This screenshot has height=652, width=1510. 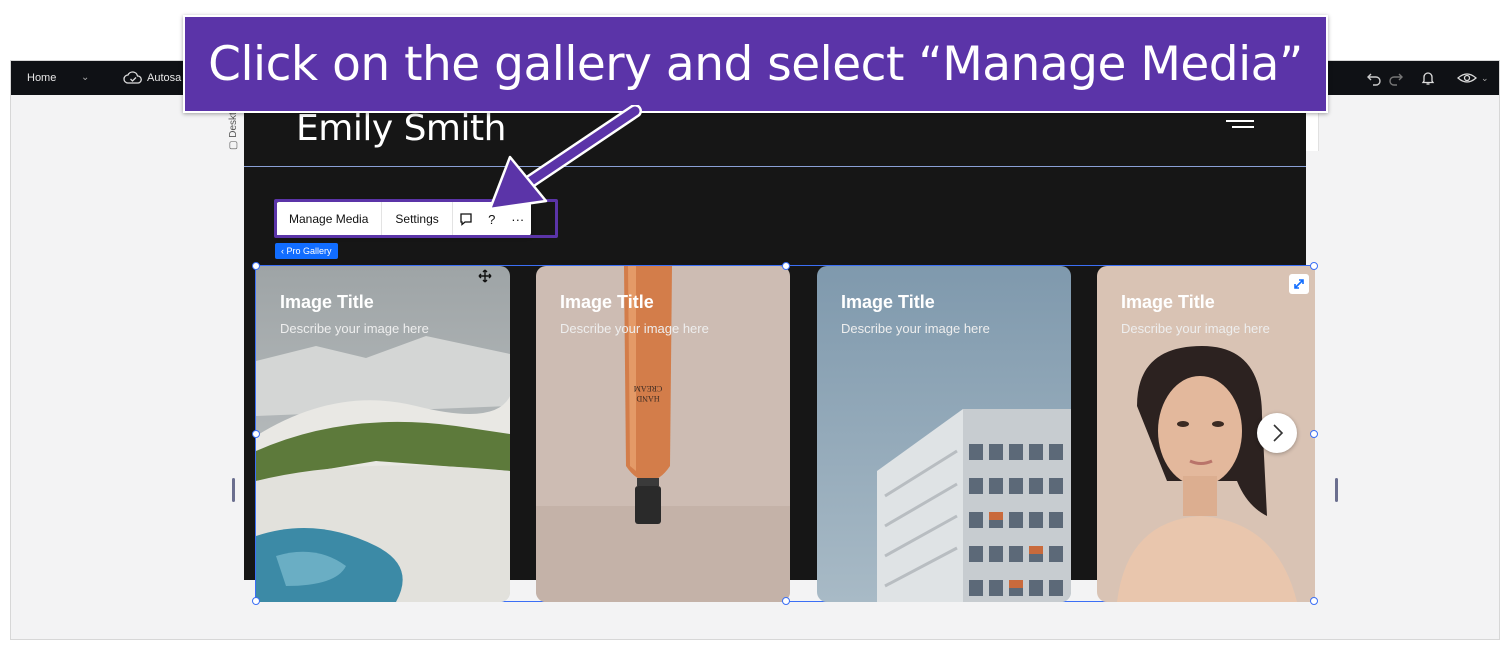 I want to click on building-image, so click(x=944, y=434).